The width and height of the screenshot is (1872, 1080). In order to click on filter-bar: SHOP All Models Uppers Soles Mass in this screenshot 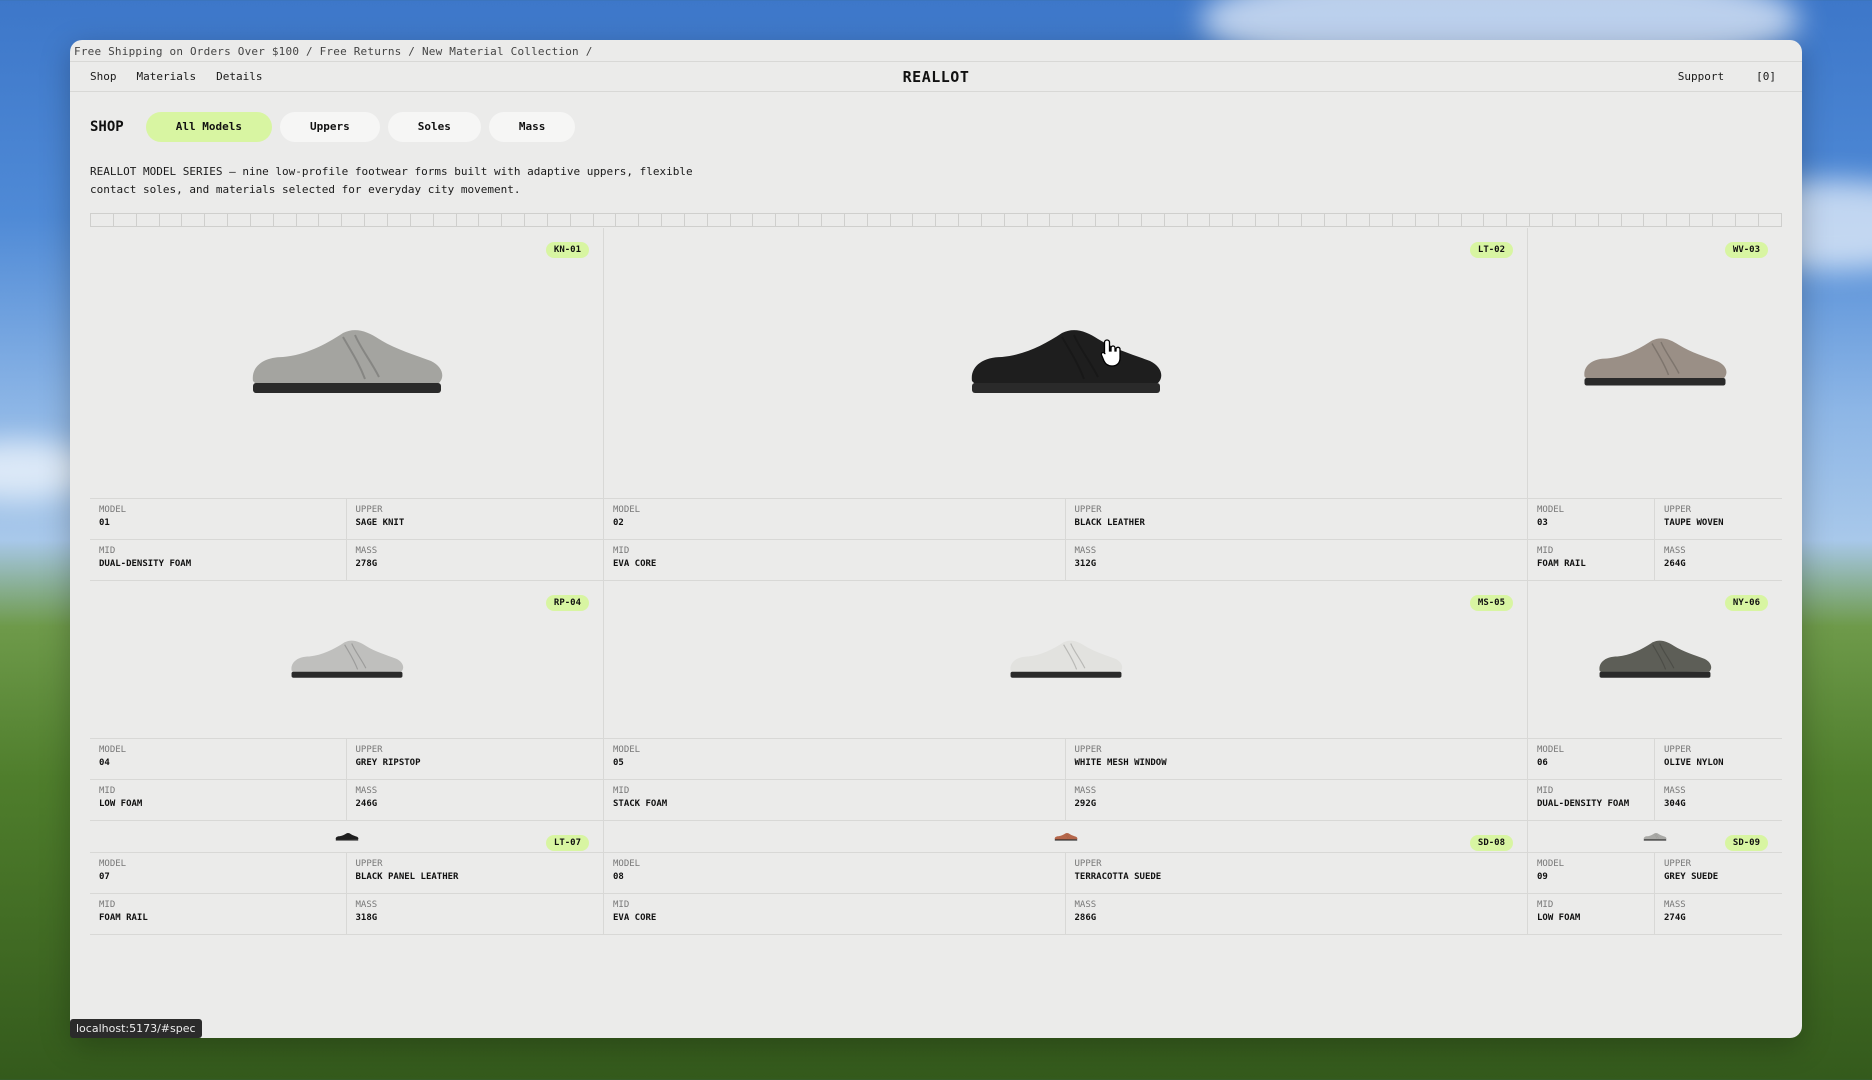, I will do `click(333, 127)`.